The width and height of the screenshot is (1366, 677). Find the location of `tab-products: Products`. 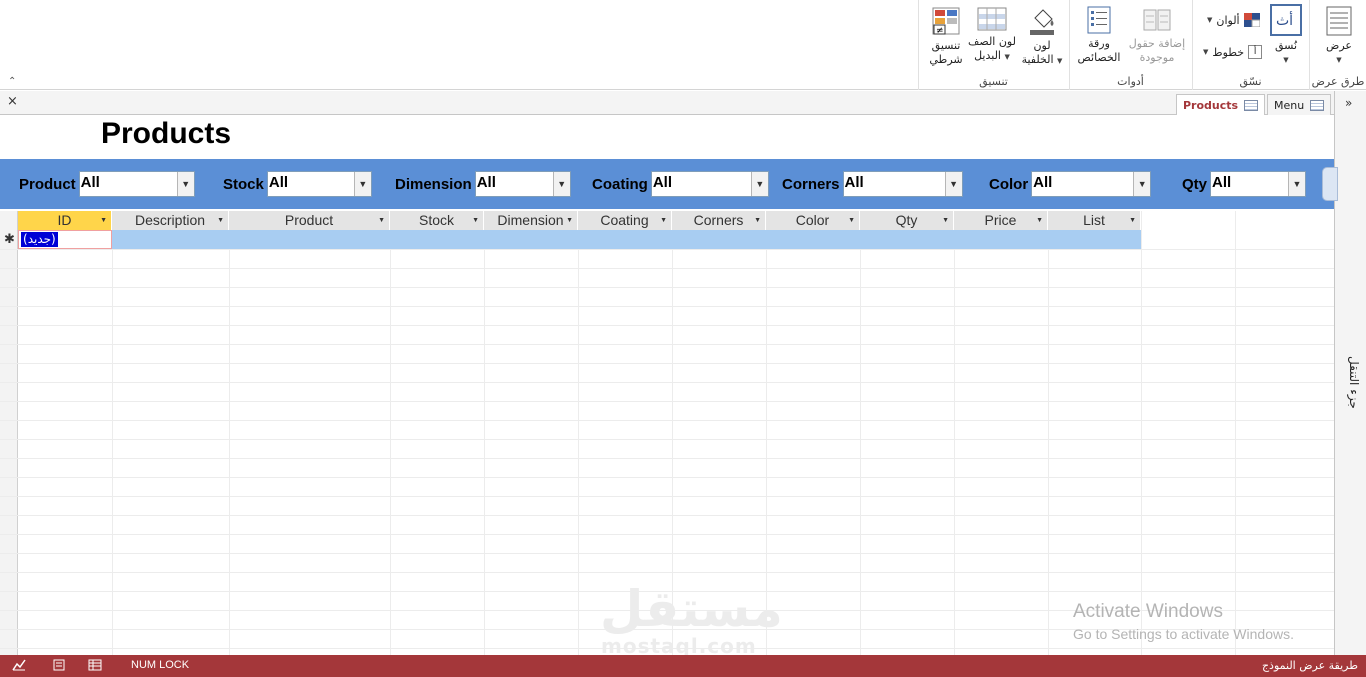

tab-products: Products is located at coordinates (1221, 105).